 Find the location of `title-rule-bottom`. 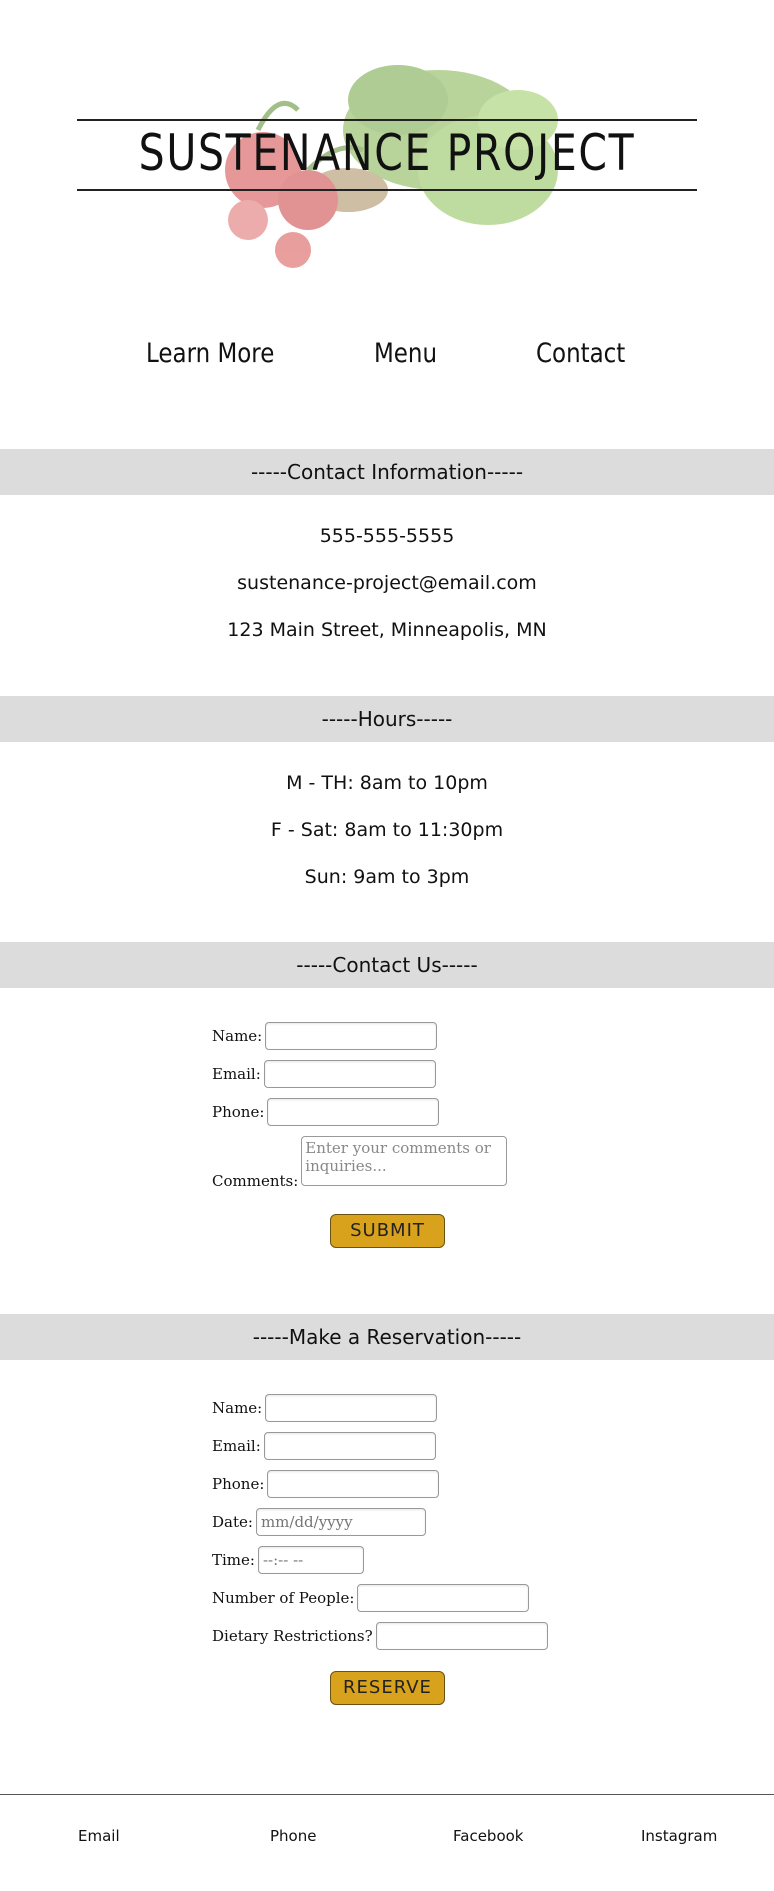

title-rule-bottom is located at coordinates (387, 190).